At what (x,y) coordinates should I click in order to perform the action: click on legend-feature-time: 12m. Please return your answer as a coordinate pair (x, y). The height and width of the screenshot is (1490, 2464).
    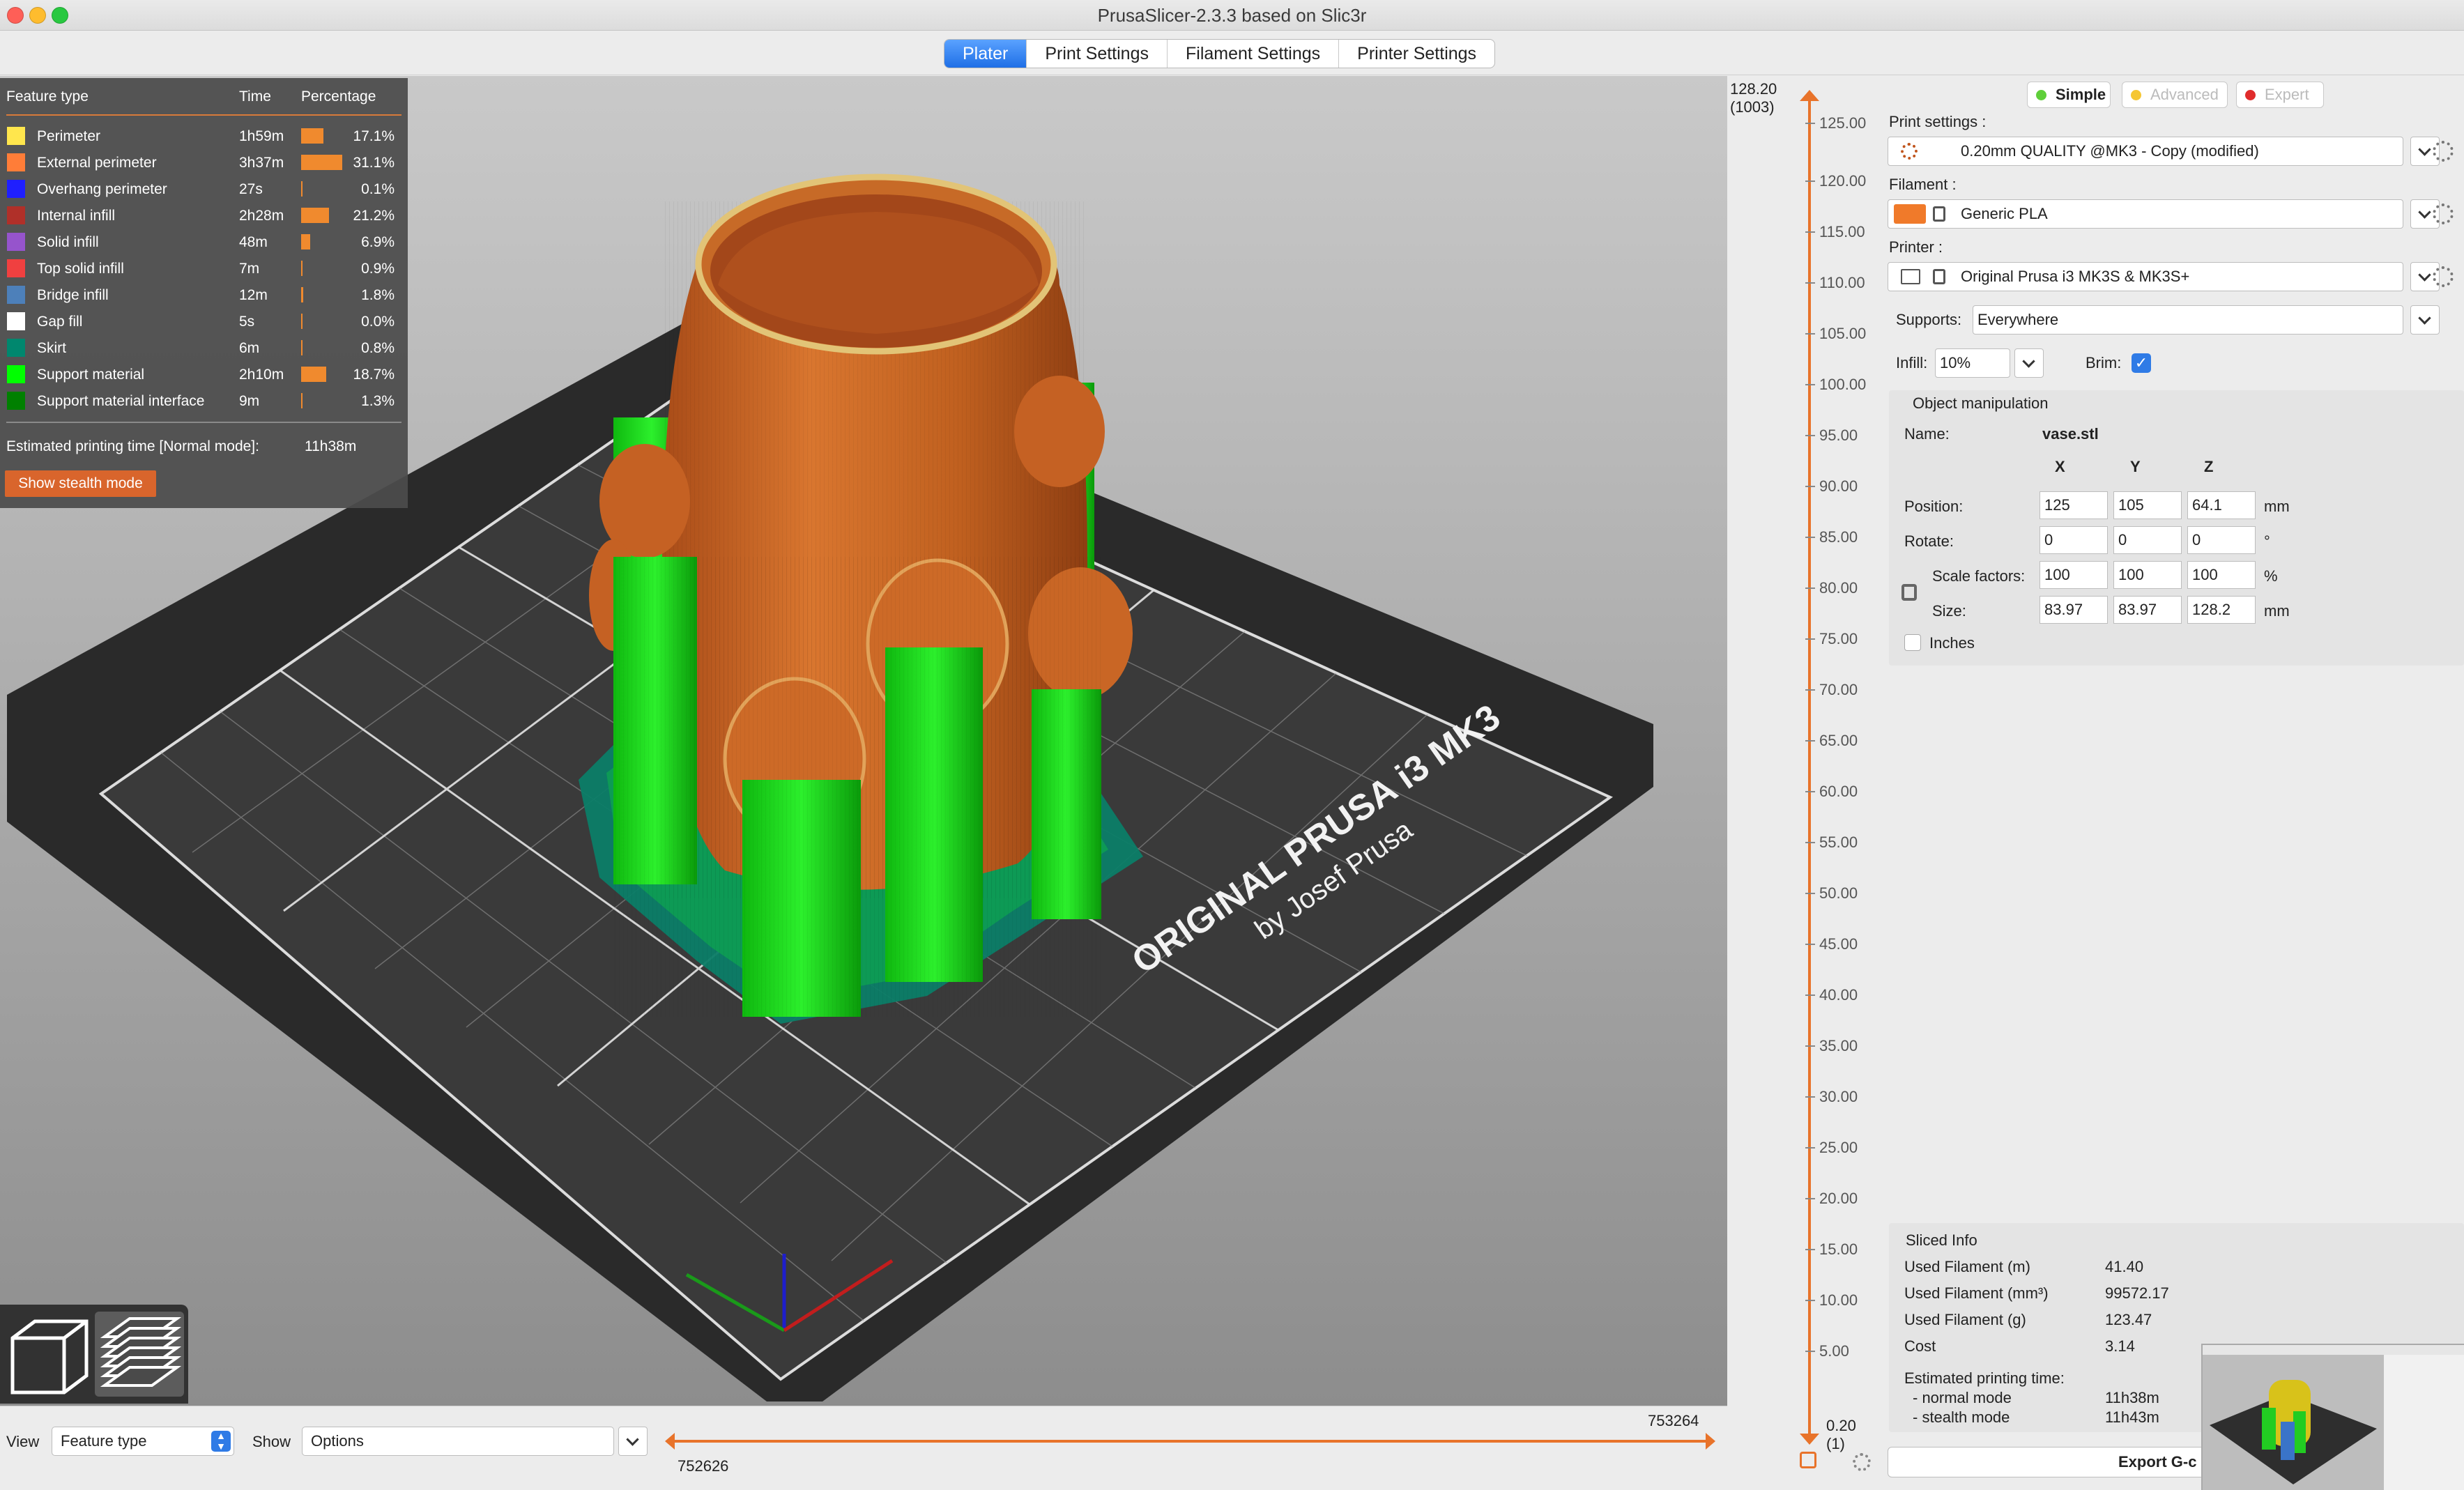
    Looking at the image, I should click on (253, 295).